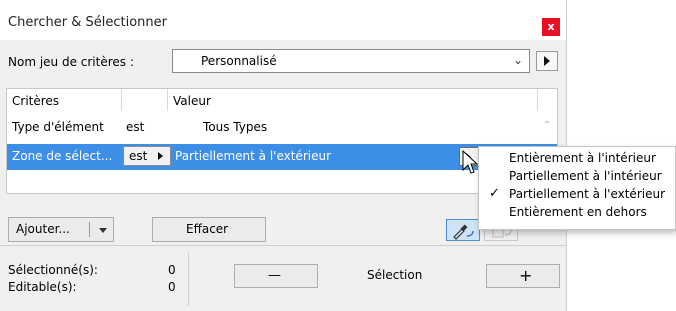  I want to click on remove-from-selection-button: —, so click(276, 276).